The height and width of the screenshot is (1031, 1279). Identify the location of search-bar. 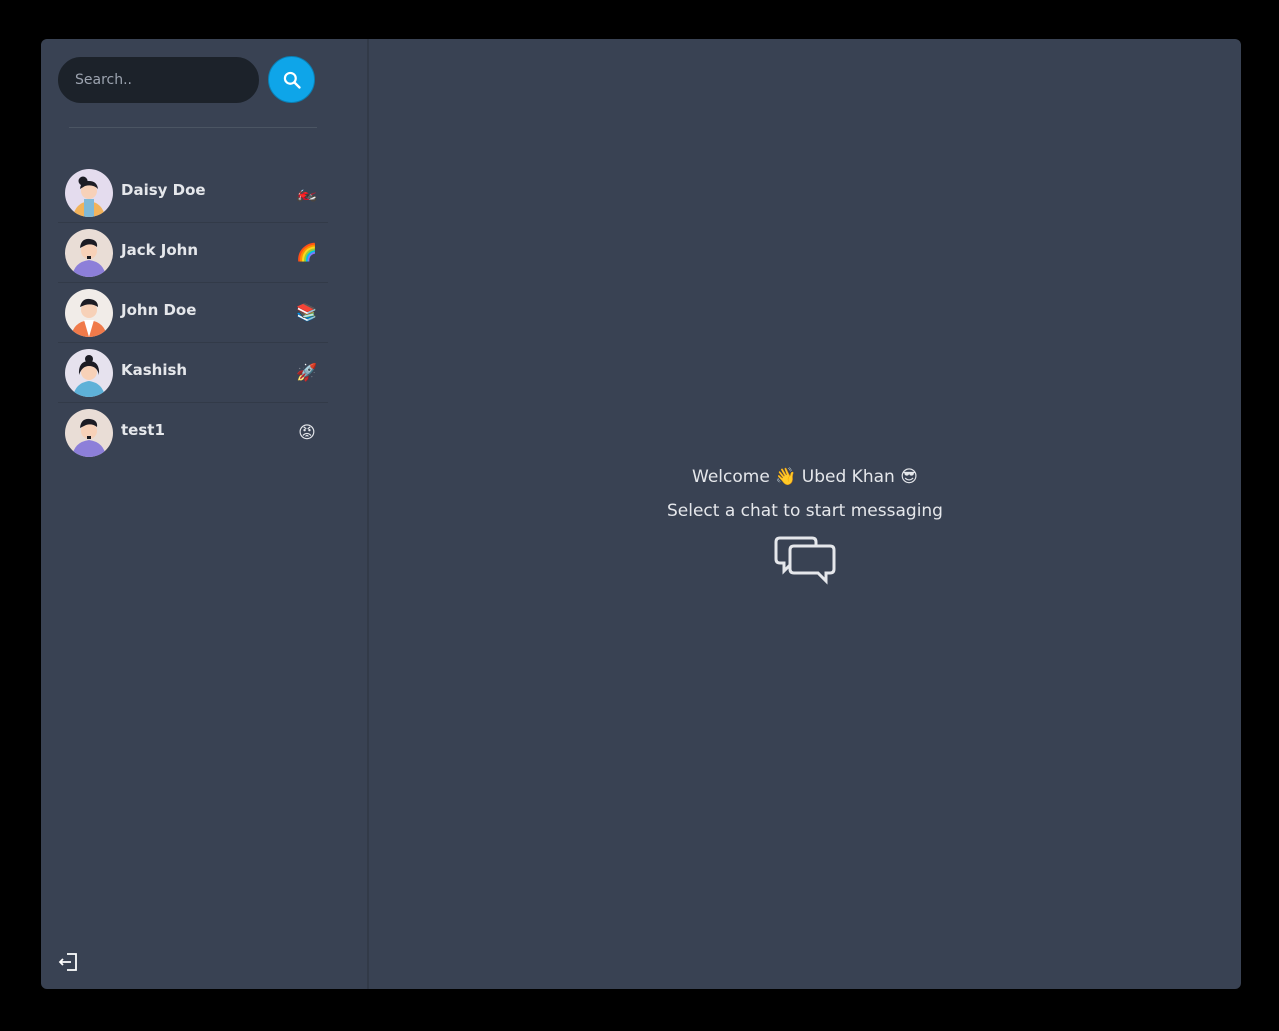
(212, 79).